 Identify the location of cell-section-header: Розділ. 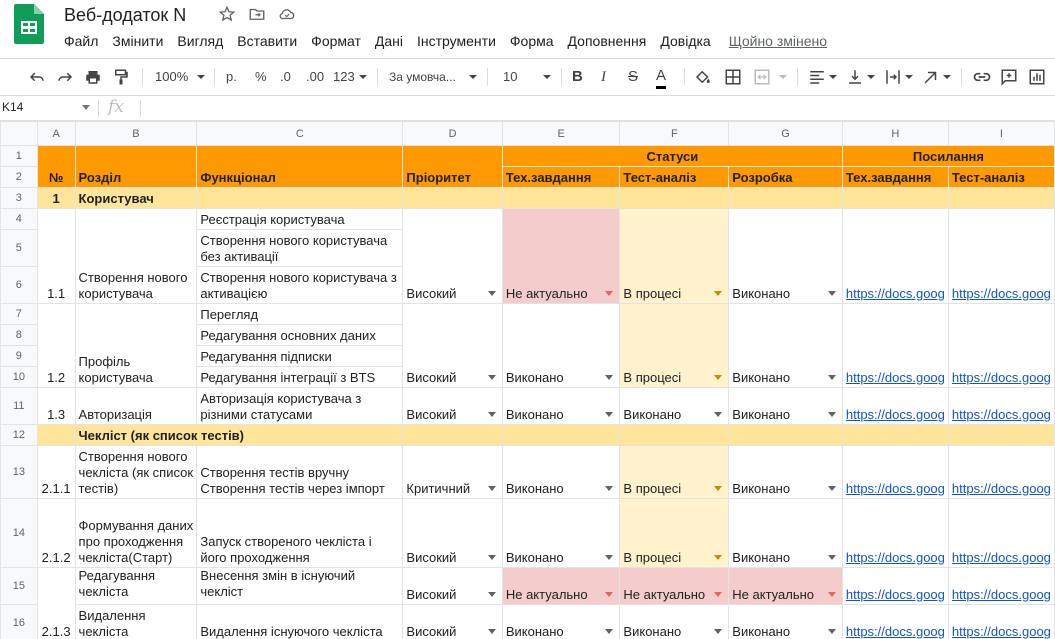
(136, 166).